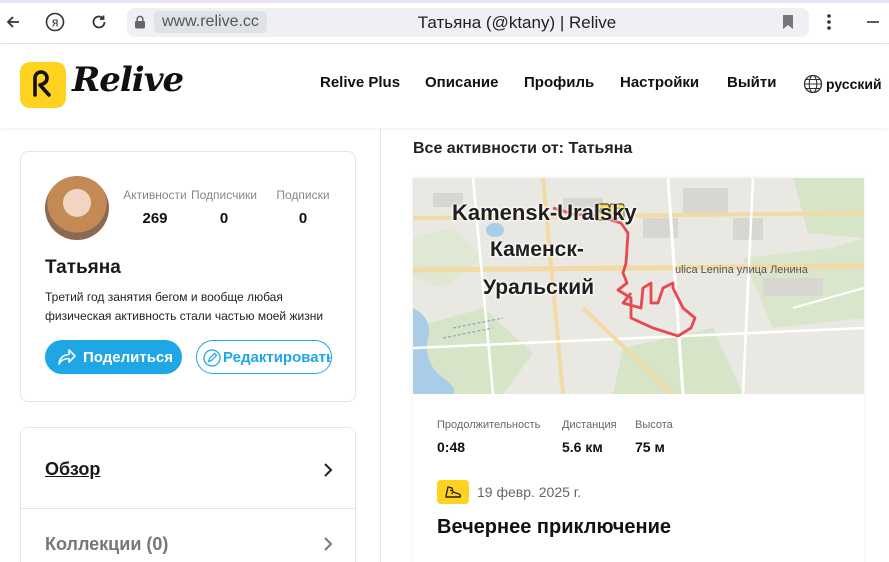 The image size is (889, 562). Describe the element at coordinates (813, 84) in the screenshot. I see `globe-icon` at that location.